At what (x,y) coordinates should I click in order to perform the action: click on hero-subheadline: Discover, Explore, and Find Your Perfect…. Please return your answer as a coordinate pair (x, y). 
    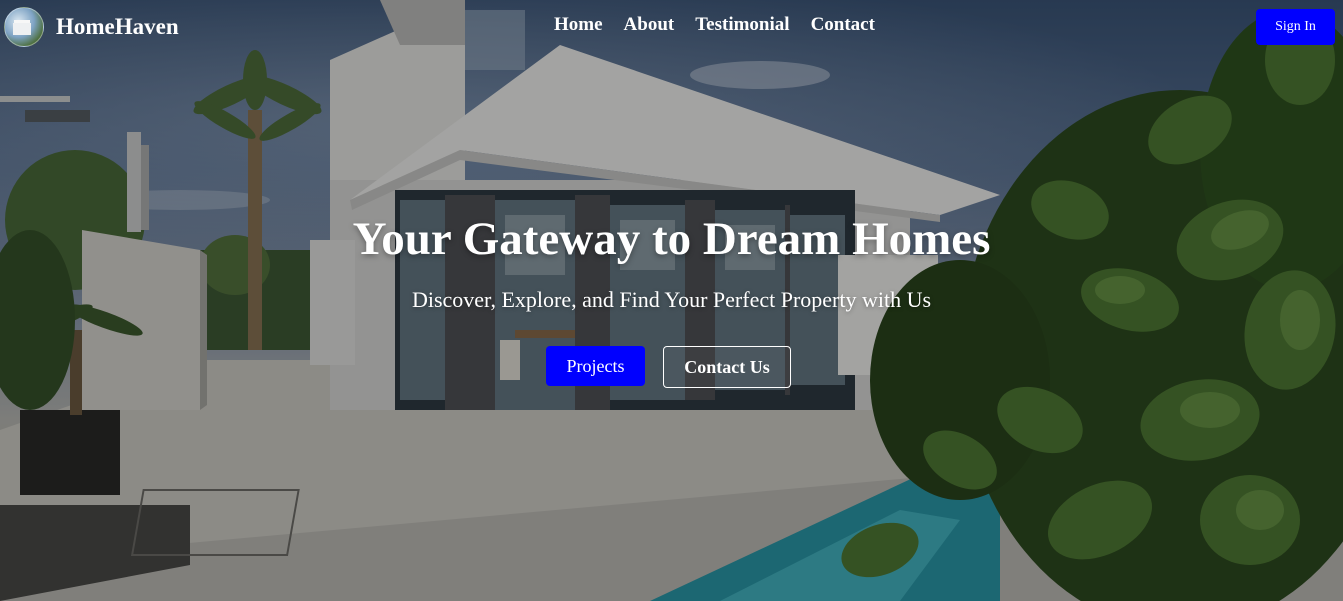
    Looking at the image, I should click on (671, 299).